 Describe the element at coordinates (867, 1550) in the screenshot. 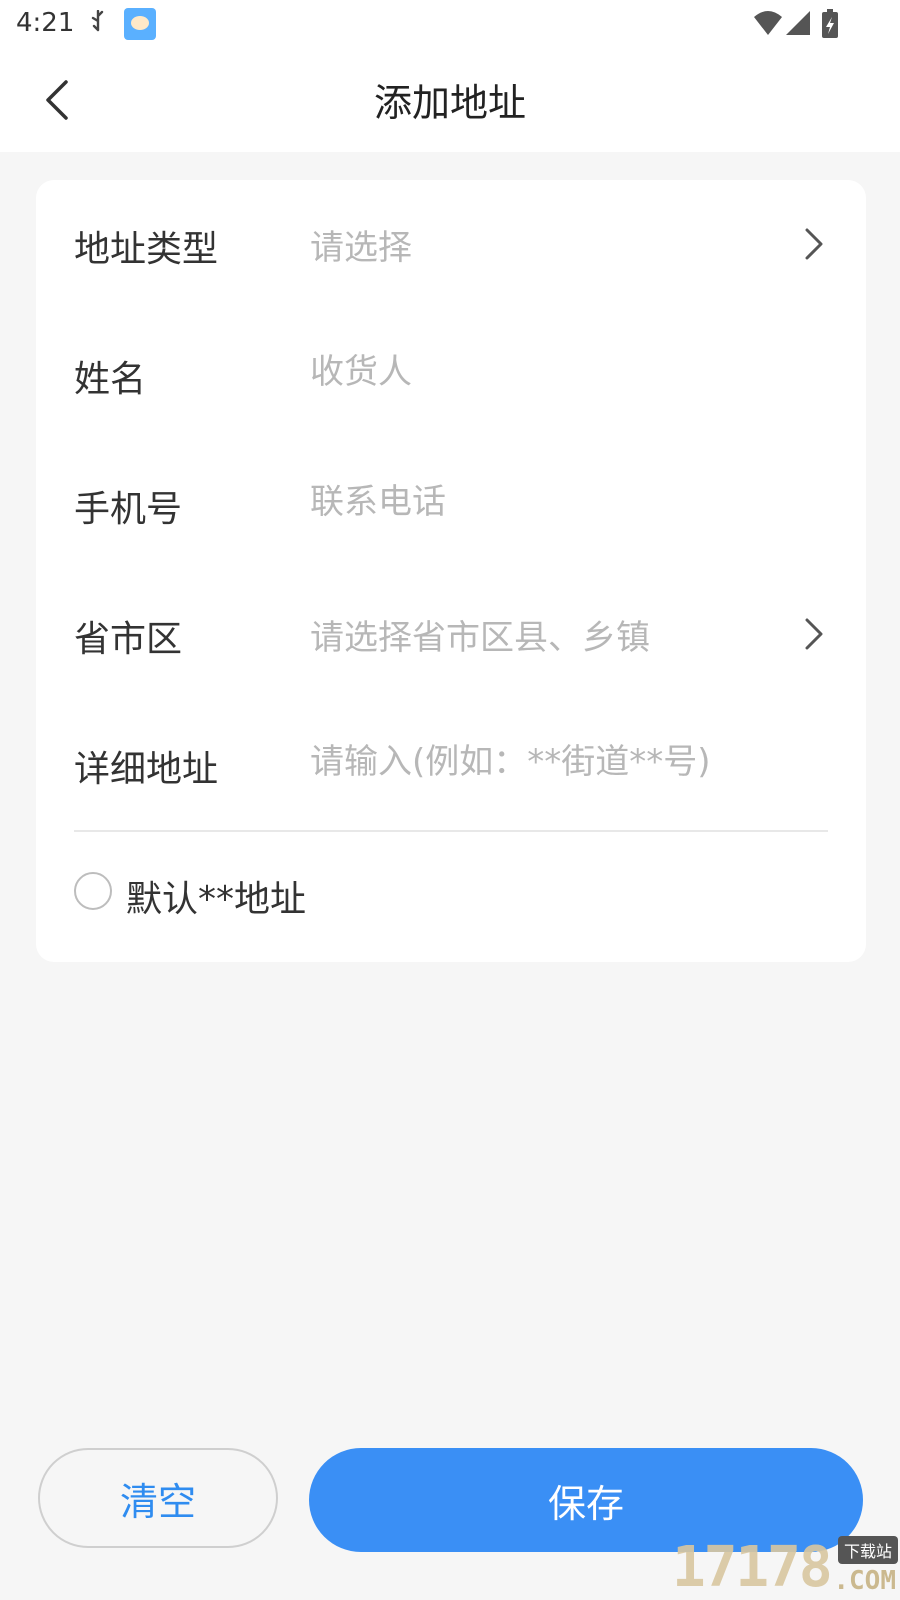

I see `watermark-badge: 下载站` at that location.